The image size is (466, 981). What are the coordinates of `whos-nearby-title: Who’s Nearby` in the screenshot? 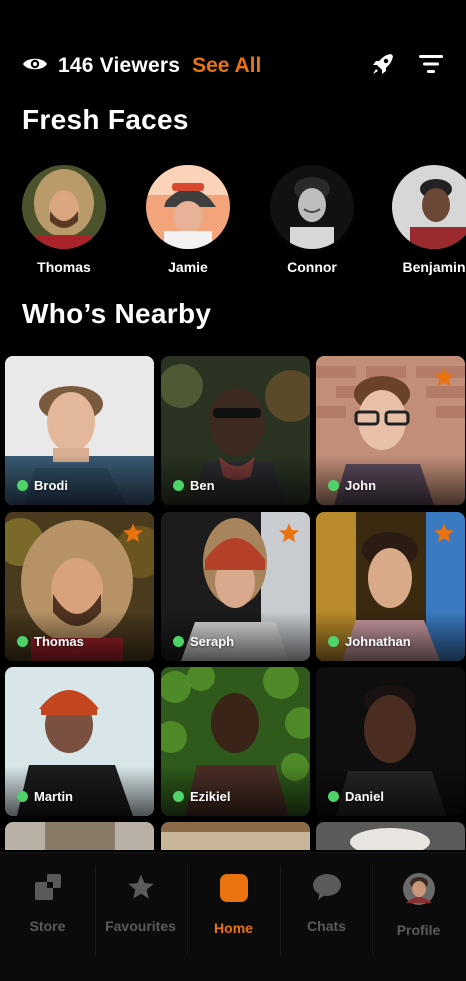 It's located at (117, 313).